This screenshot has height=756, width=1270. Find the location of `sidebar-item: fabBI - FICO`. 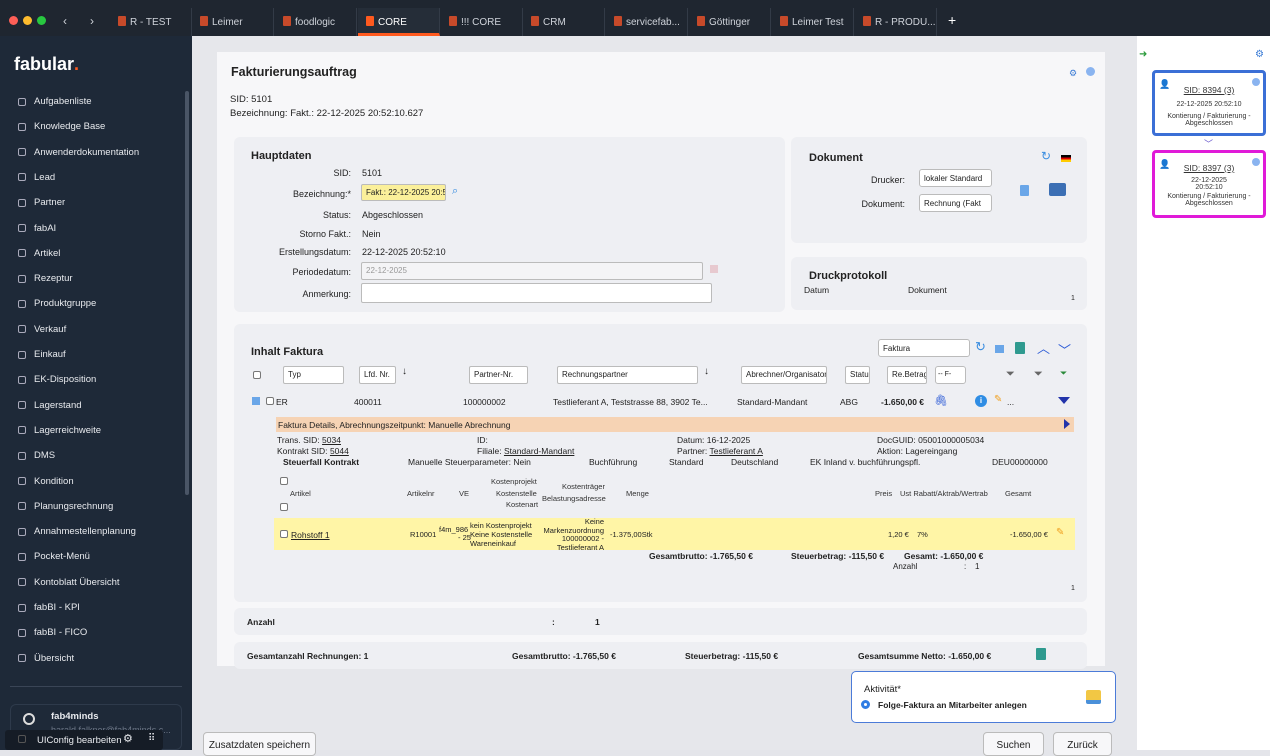

sidebar-item: fabBI - FICO is located at coordinates (52, 632).